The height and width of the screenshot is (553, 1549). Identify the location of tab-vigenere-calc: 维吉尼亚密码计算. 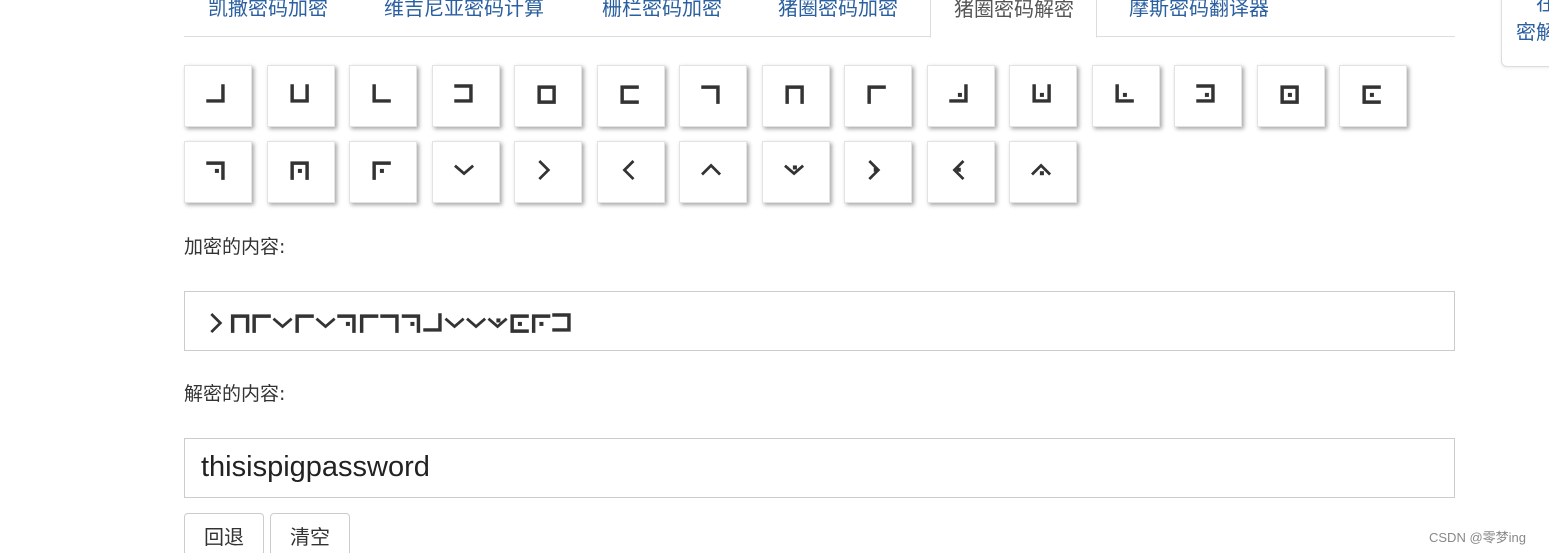
(464, 17).